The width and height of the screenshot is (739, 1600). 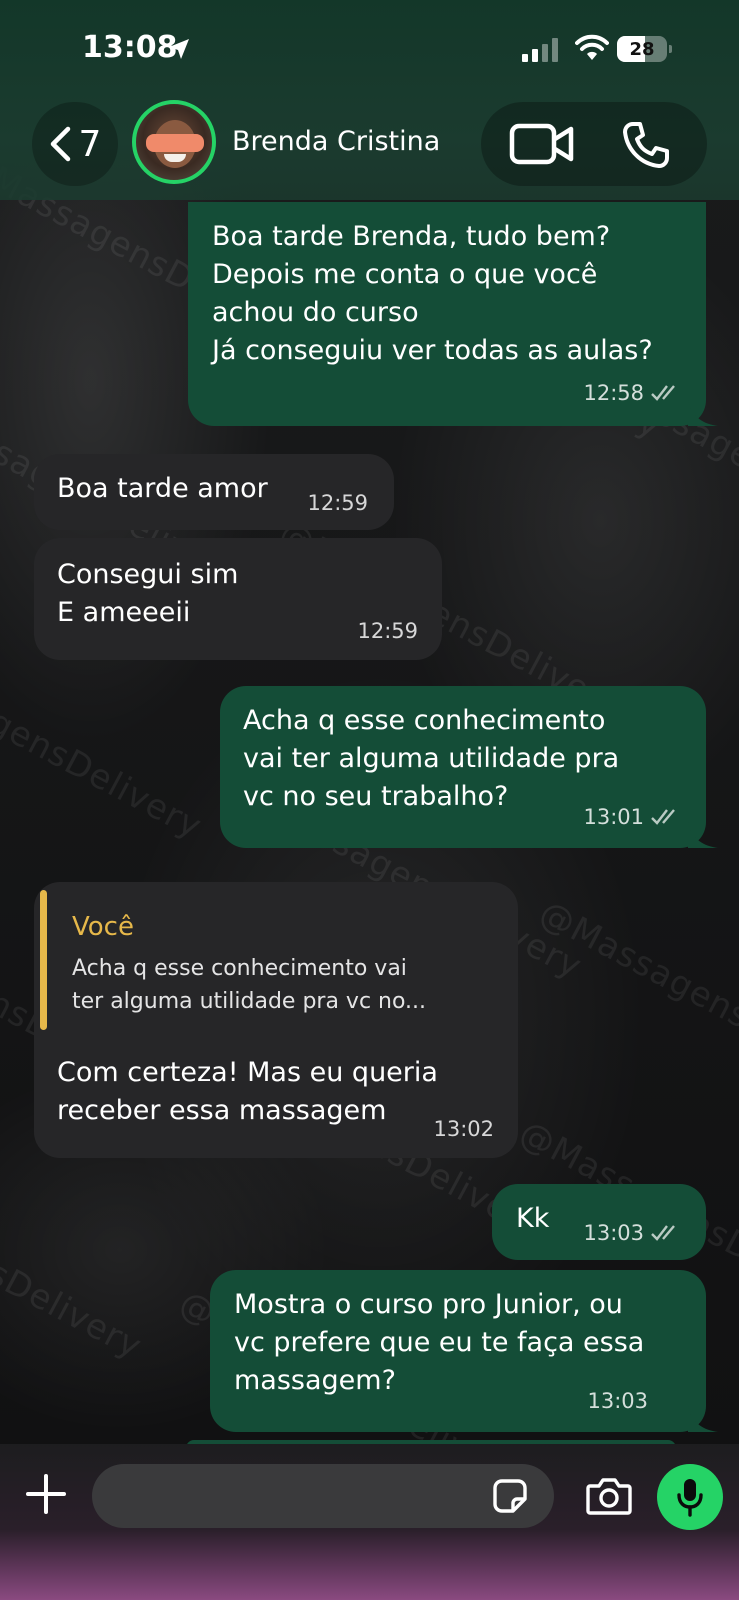 I want to click on message-time: 13:01, so click(x=613, y=817).